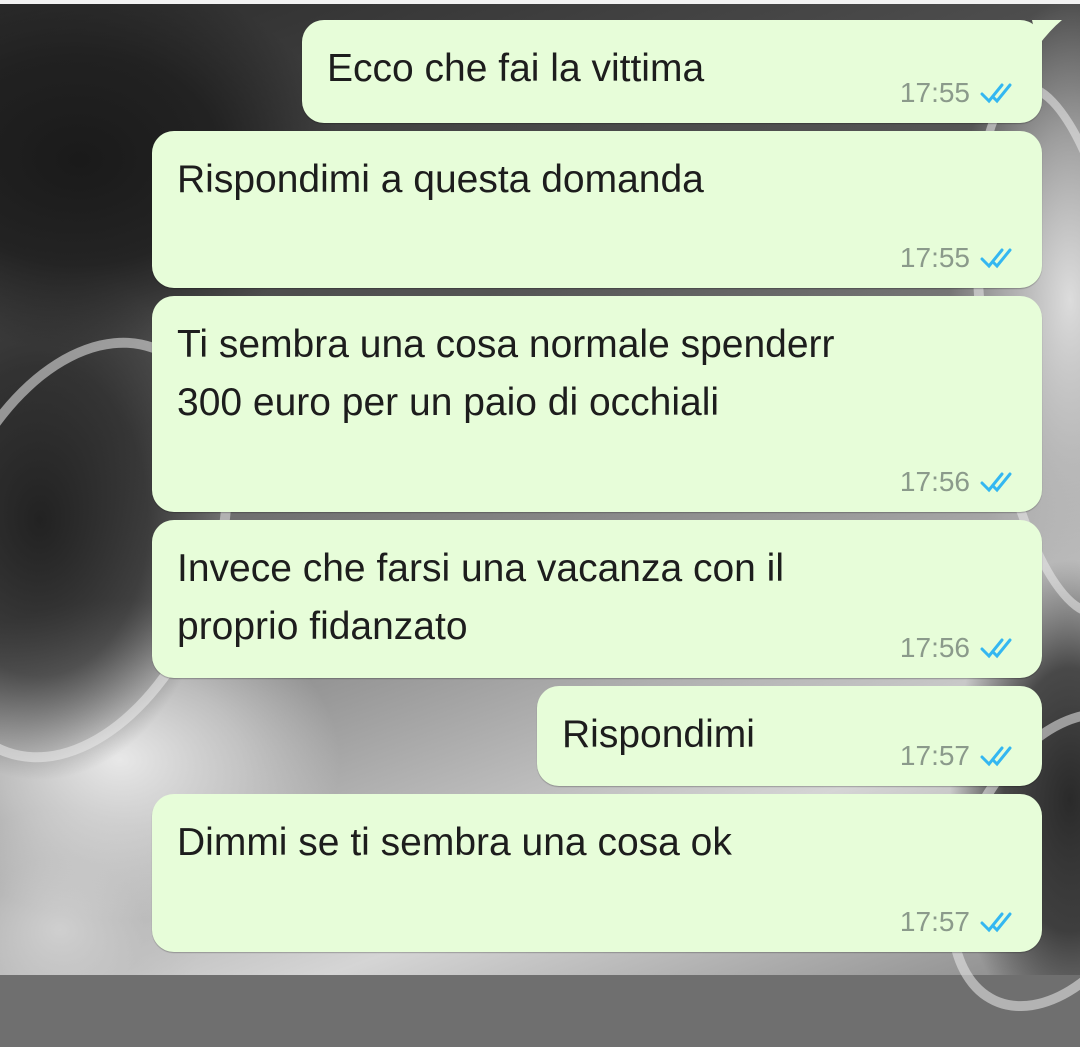 This screenshot has width=1080, height=1047. Describe the element at coordinates (540, 2) in the screenshot. I see `previous-bubble-edge` at that location.